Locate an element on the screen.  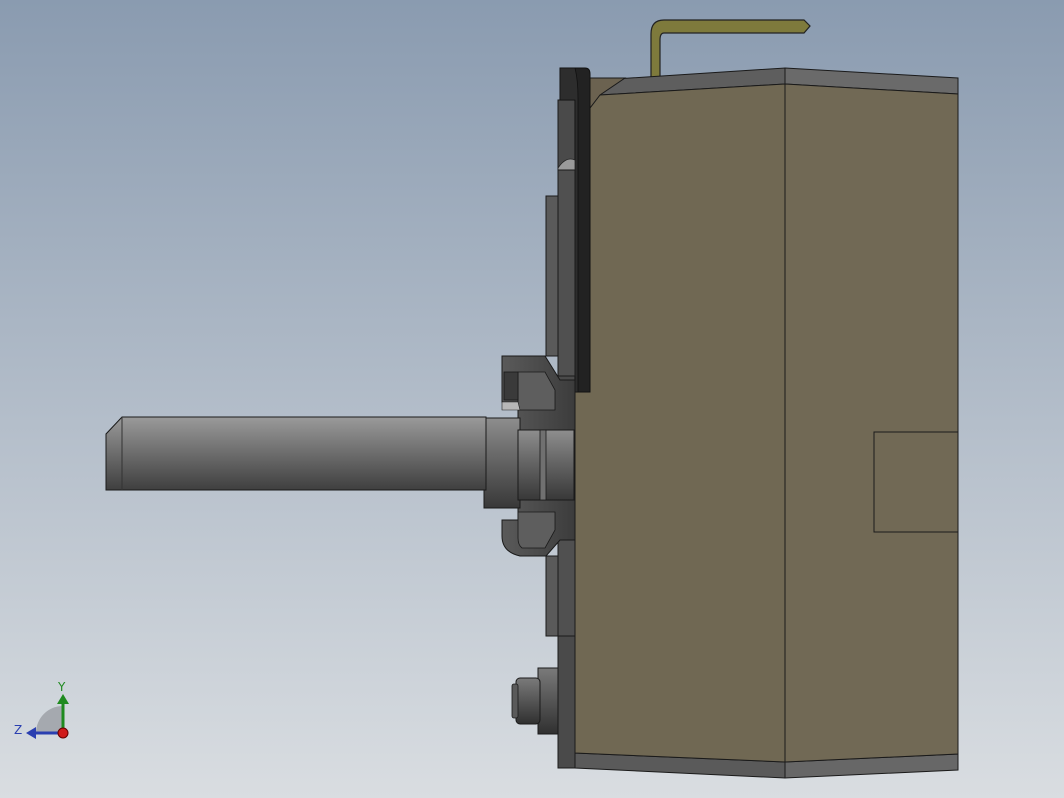
triad-origin-icon is located at coordinates (63, 733).